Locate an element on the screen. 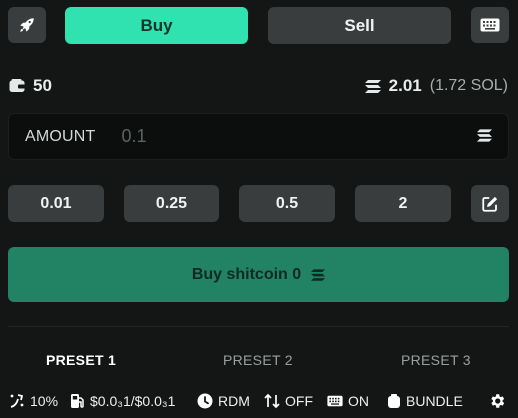  bundle-setting: BUNDLE is located at coordinates (425, 401).